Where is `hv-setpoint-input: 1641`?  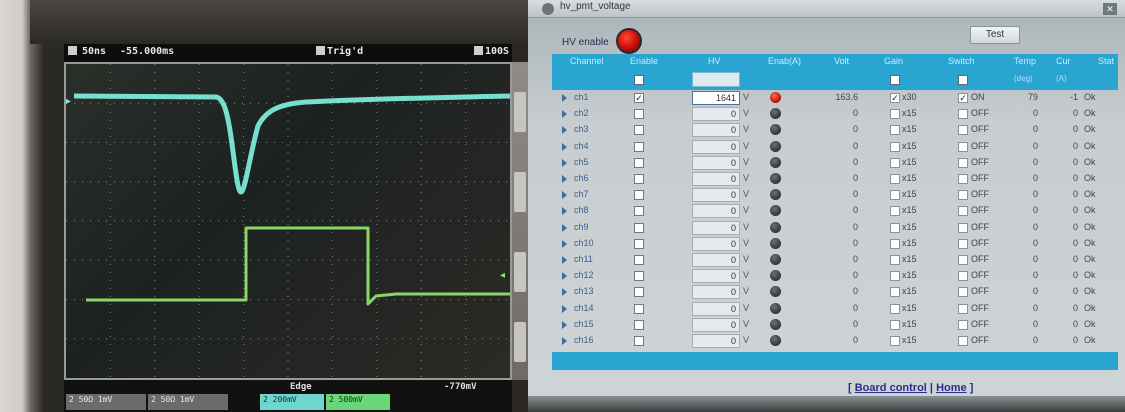
hv-setpoint-input: 1641 is located at coordinates (716, 98).